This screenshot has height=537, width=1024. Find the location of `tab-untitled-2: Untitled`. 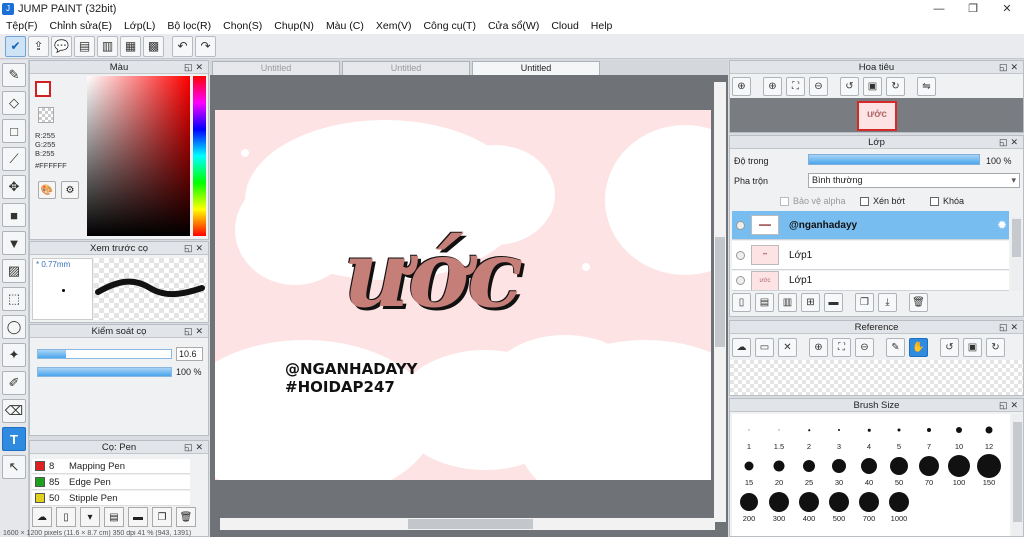

tab-untitled-2: Untitled is located at coordinates (406, 68).